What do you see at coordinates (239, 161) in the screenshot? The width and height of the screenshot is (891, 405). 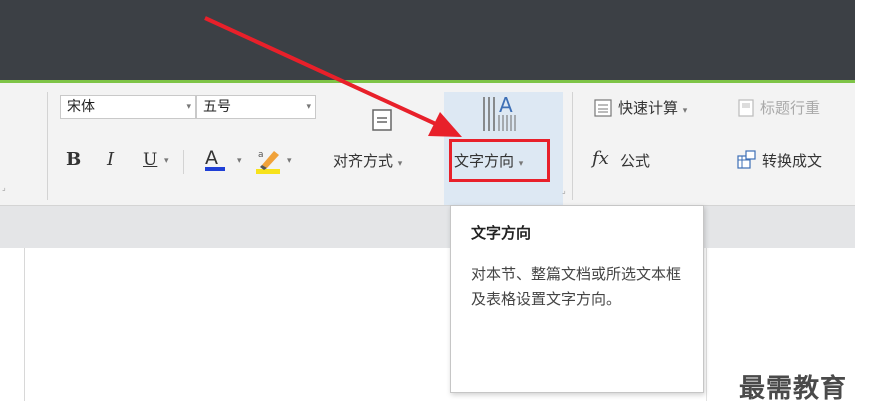 I see `font-color-dropdown-icon: ▾` at bounding box center [239, 161].